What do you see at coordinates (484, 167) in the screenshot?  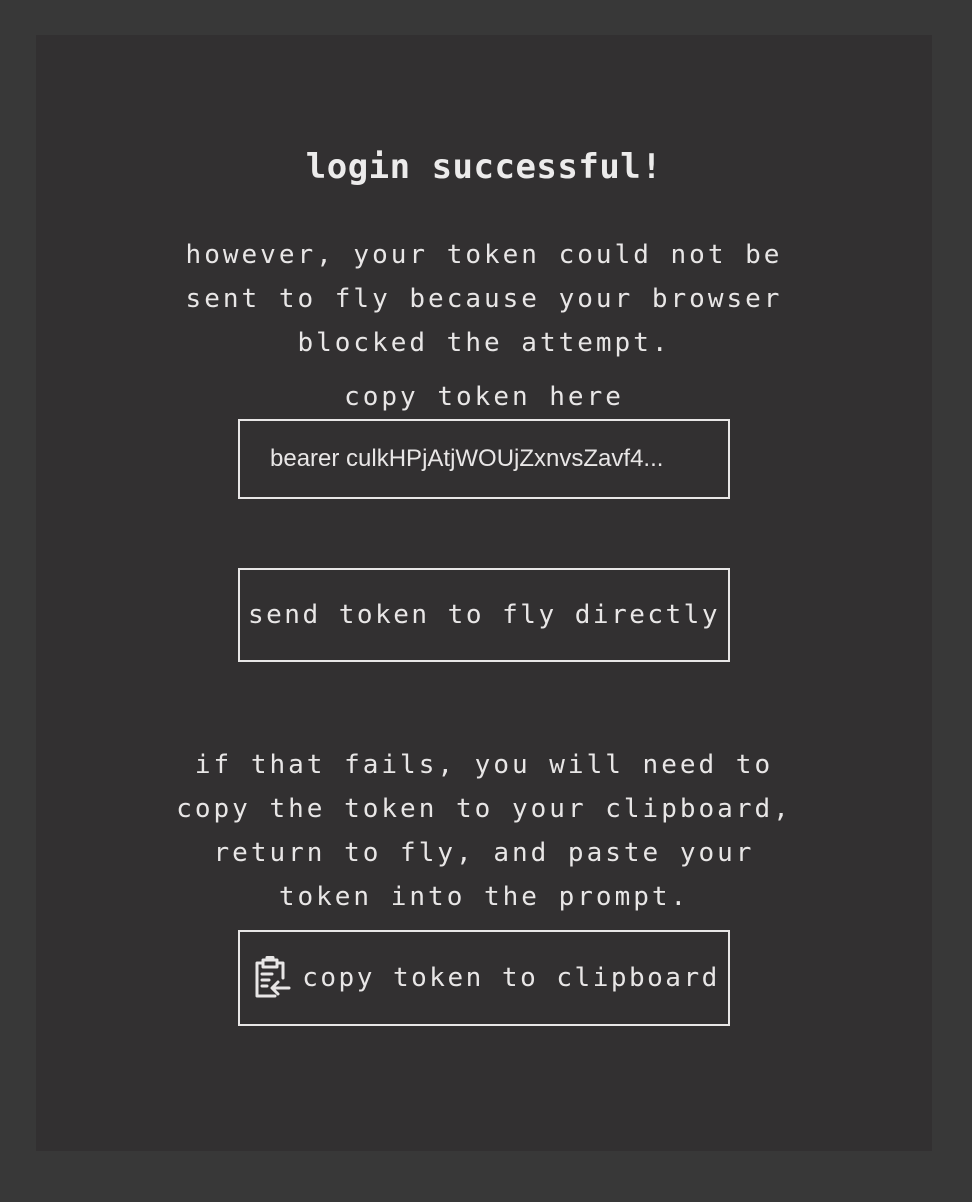 I see `page-title: login successful!` at bounding box center [484, 167].